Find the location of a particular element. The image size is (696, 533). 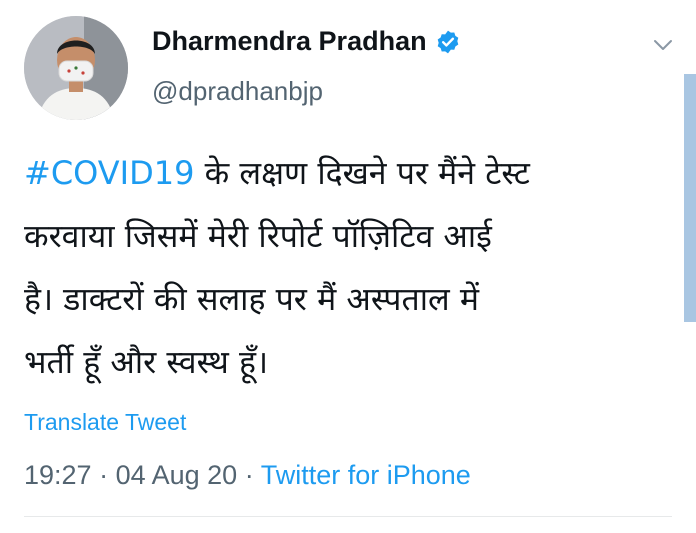

tweet-line-4: भर्ती हूँ और स्वस्थ हूँ। is located at coordinates (146, 362).